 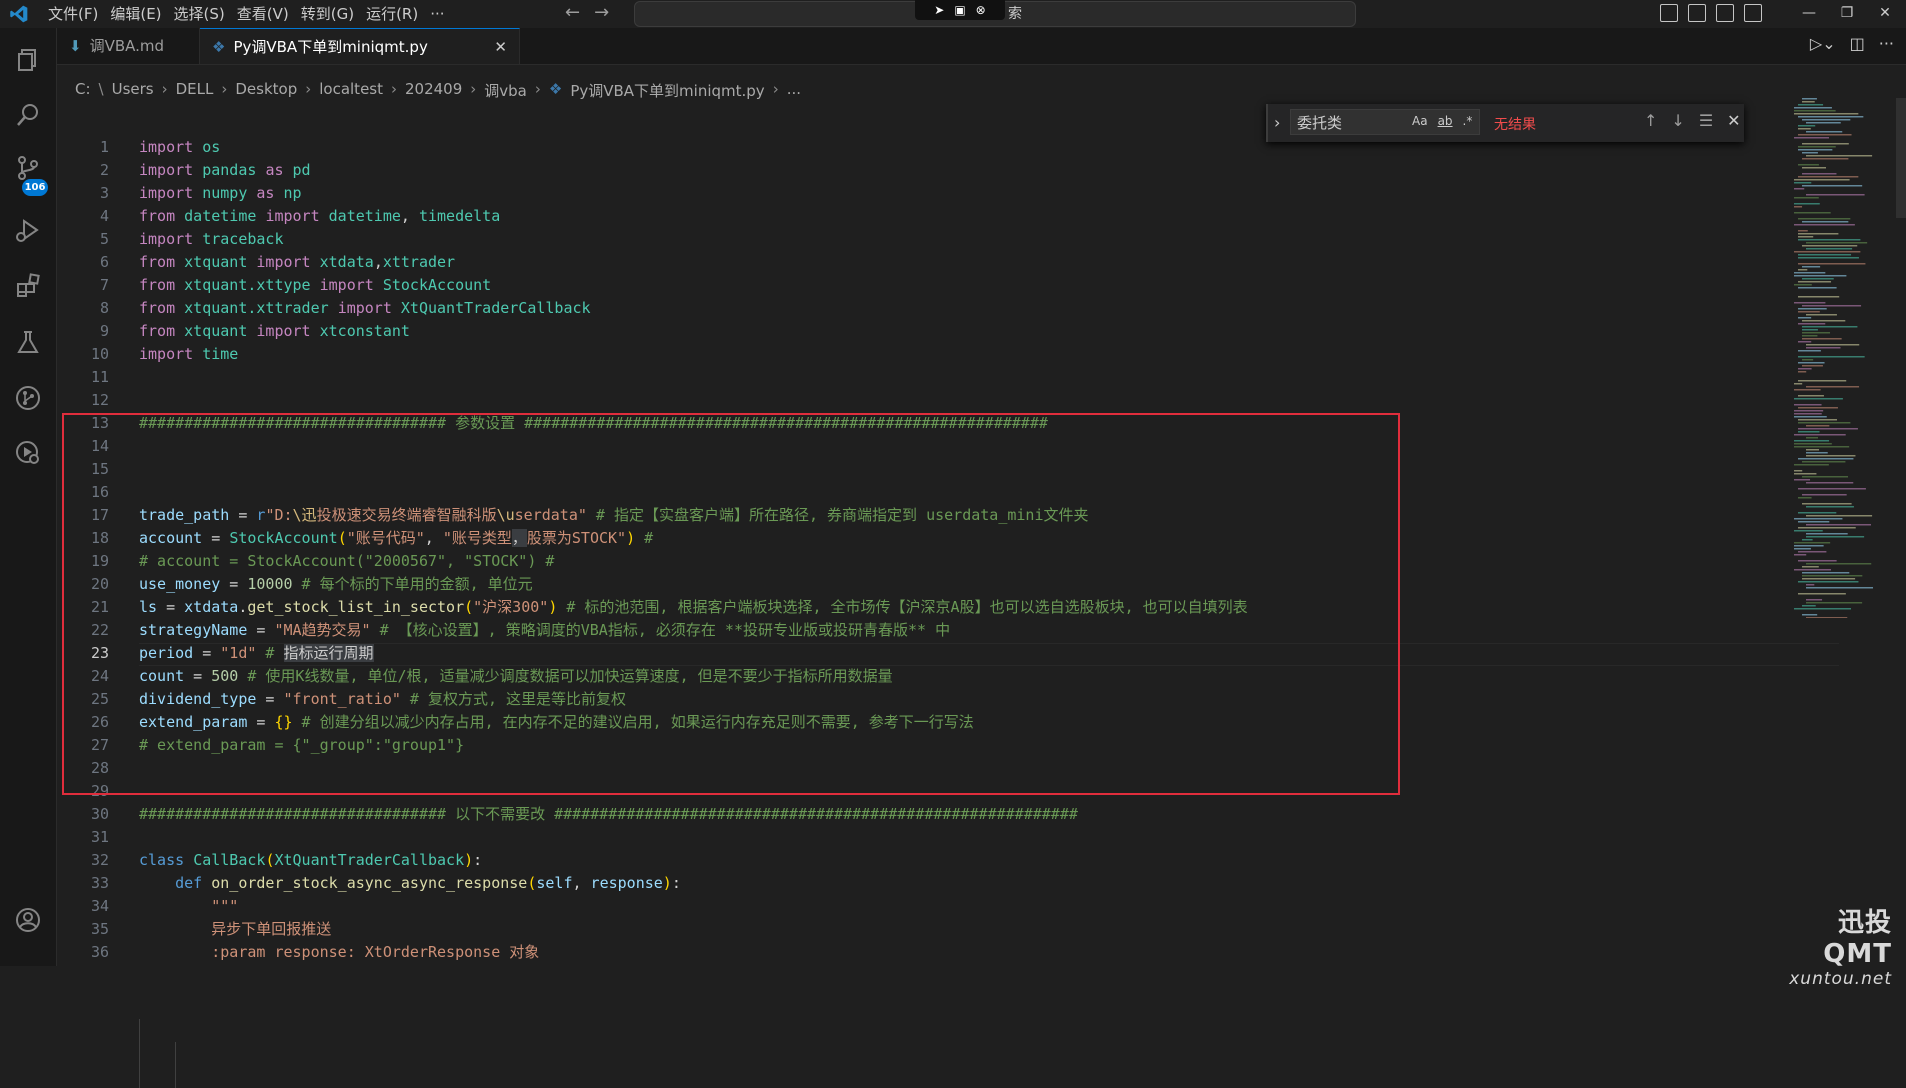 What do you see at coordinates (28, 398) in the screenshot?
I see `git-graph-icon` at bounding box center [28, 398].